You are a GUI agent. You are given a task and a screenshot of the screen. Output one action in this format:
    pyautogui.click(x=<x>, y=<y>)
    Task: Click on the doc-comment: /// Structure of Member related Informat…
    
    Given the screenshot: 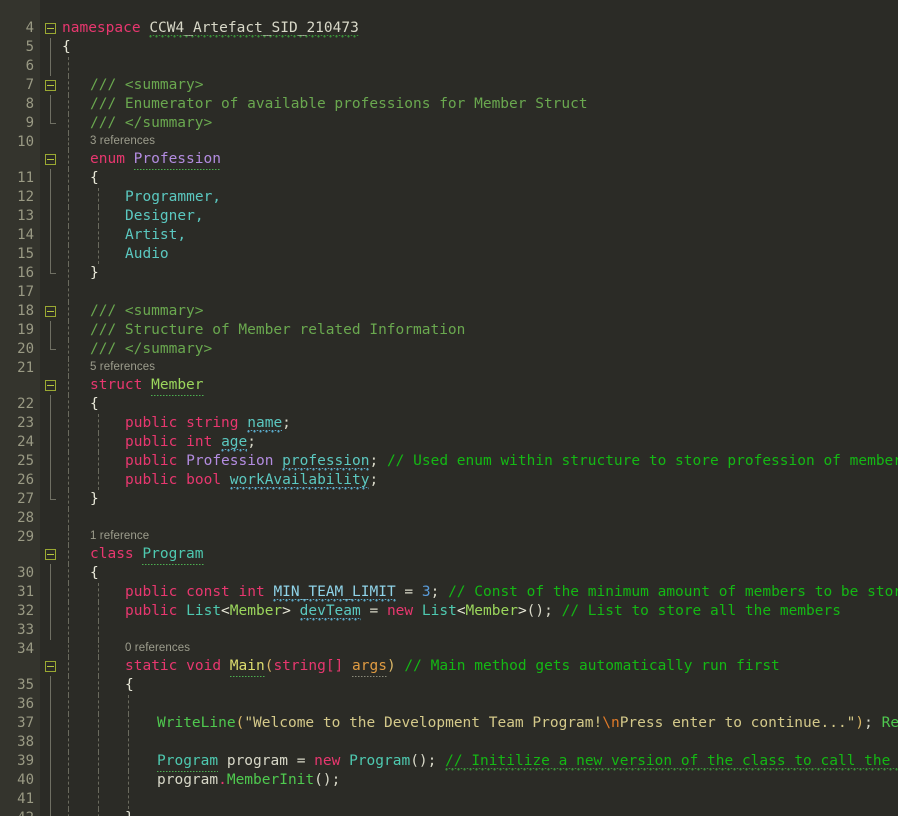 What is the action you would take?
    pyautogui.click(x=278, y=330)
    